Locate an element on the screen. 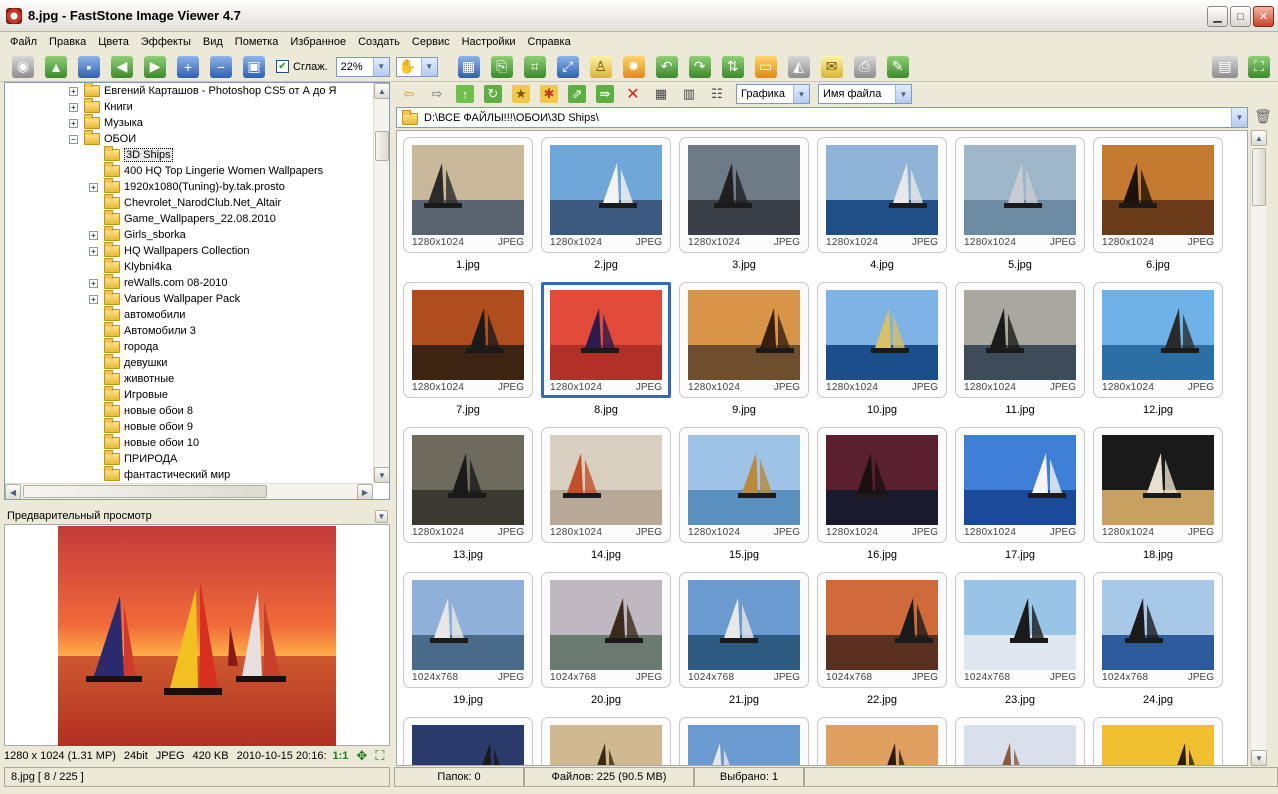 The height and width of the screenshot is (794, 1278). tree-item: + Girls_sborka is located at coordinates (137, 234).